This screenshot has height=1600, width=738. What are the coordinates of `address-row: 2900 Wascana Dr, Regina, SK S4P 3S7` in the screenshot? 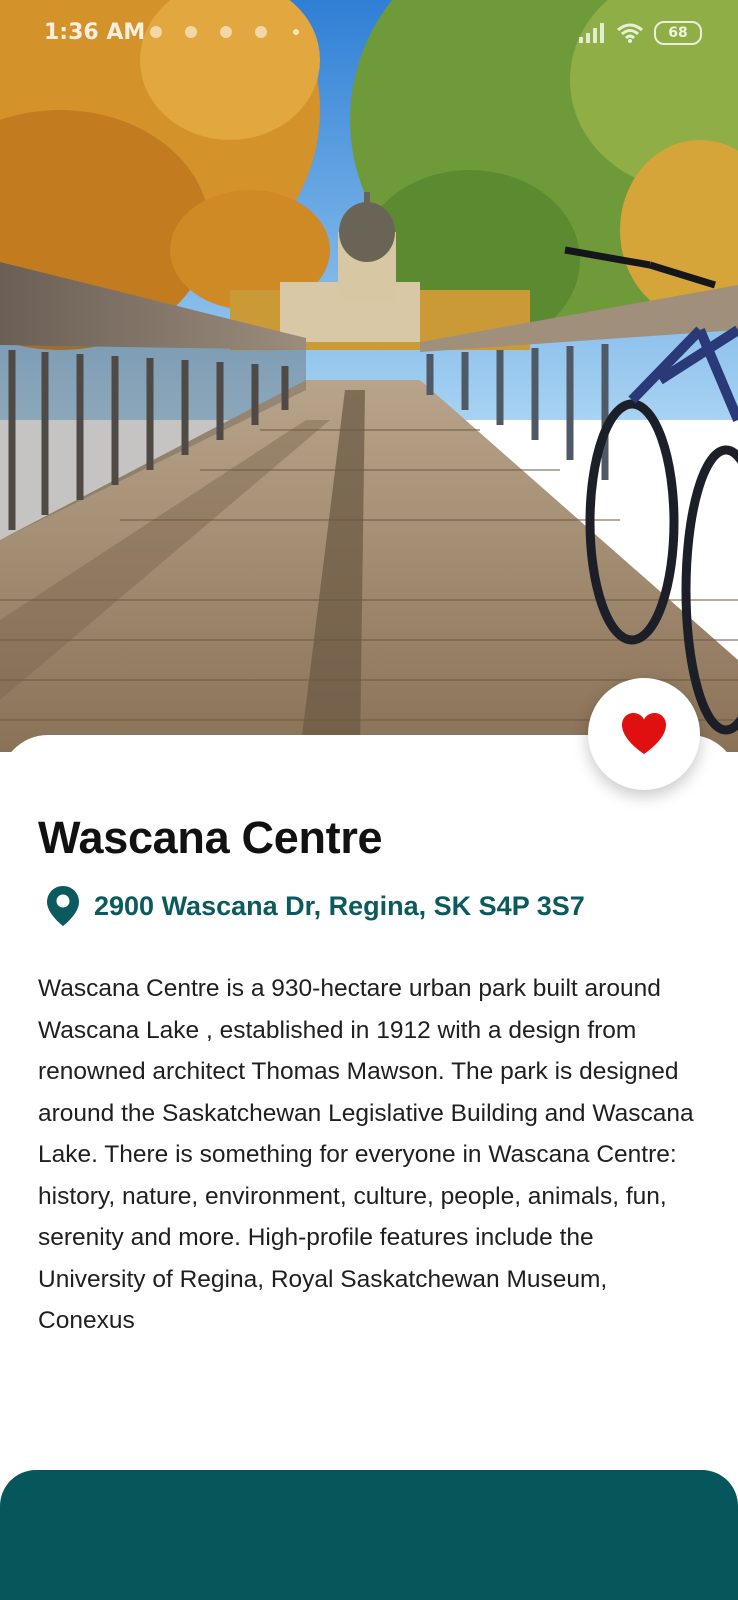 It's located at (315, 906).